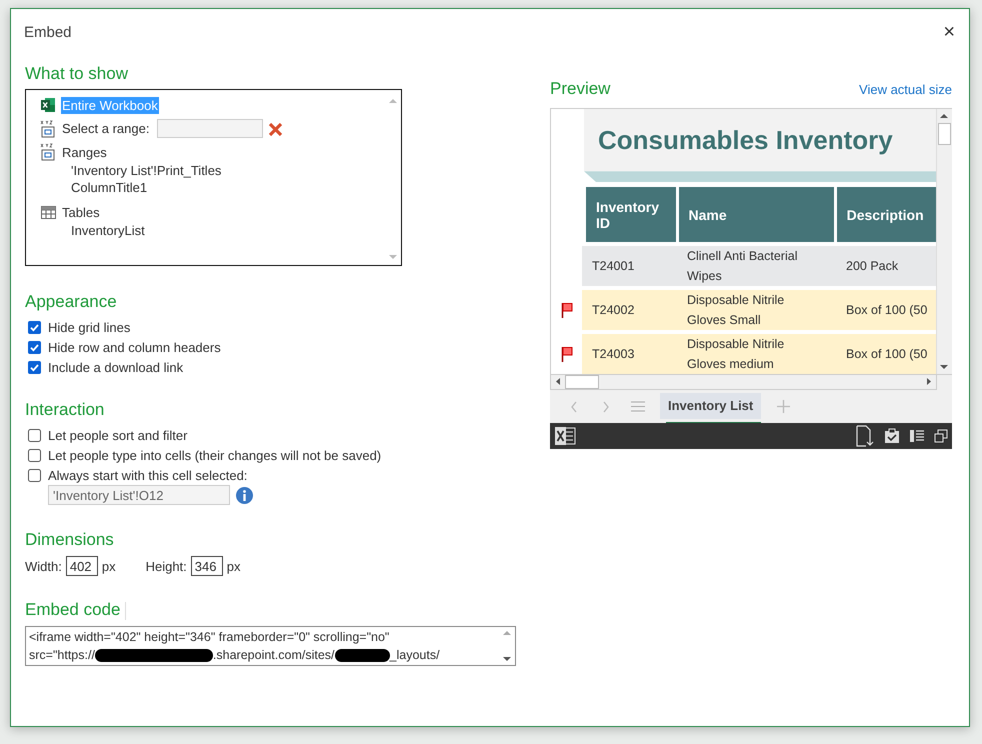  What do you see at coordinates (415, 655) in the screenshot?
I see `code-text: _layouts/` at bounding box center [415, 655].